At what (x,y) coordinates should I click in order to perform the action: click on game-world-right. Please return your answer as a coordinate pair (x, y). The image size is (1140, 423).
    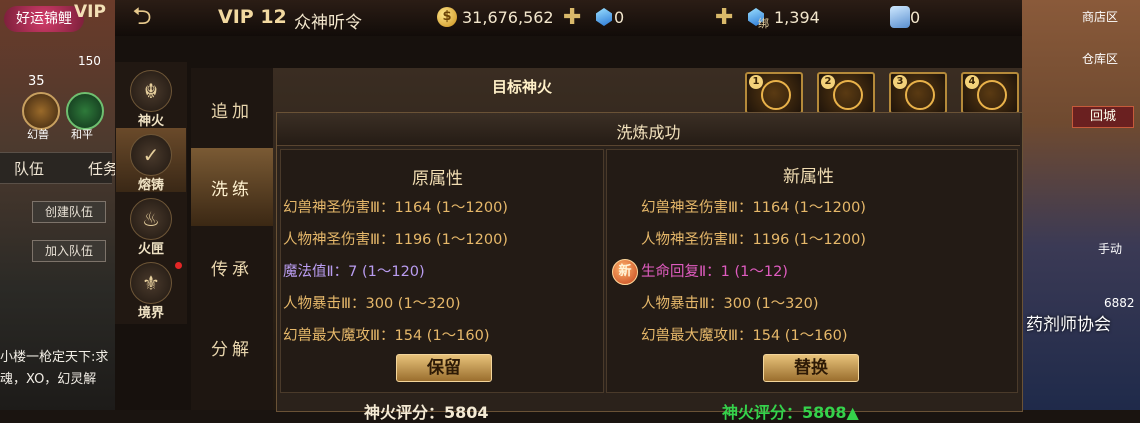
    Looking at the image, I should click on (1081, 205).